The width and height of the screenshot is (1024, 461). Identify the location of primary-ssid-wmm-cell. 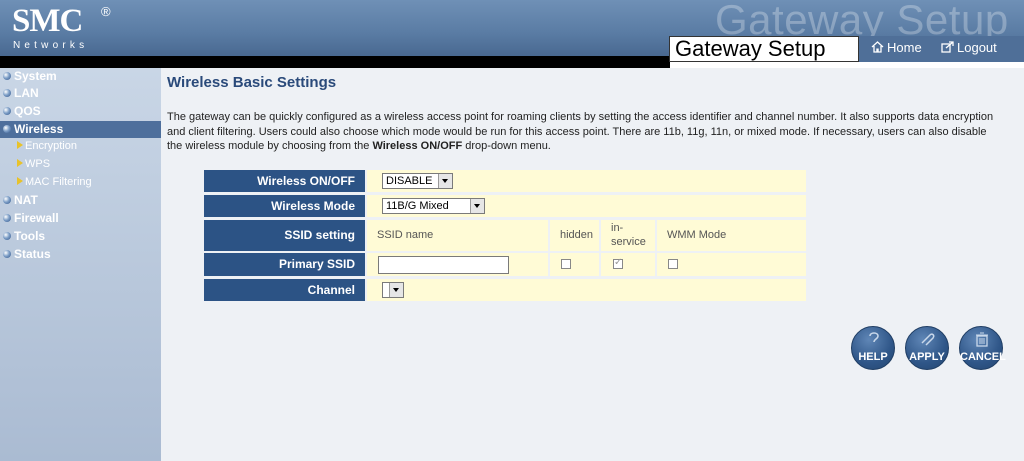
(731, 264).